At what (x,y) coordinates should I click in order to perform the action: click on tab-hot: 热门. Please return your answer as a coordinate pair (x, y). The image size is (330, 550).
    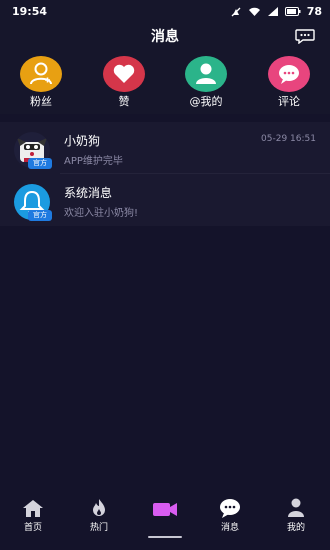
    Looking at the image, I should click on (99, 515).